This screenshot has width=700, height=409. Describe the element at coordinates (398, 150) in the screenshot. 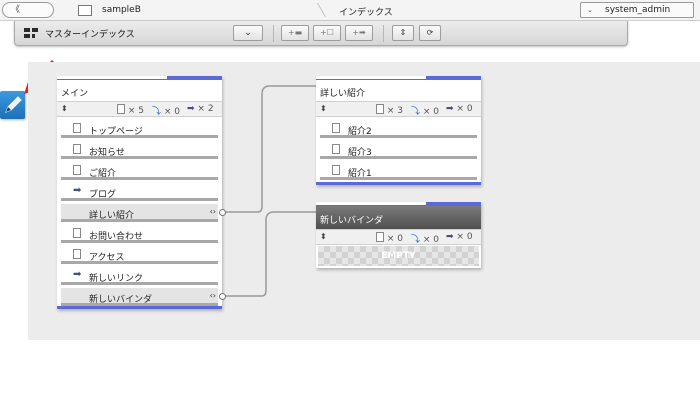

I see `menu-item: 紹介3` at that location.